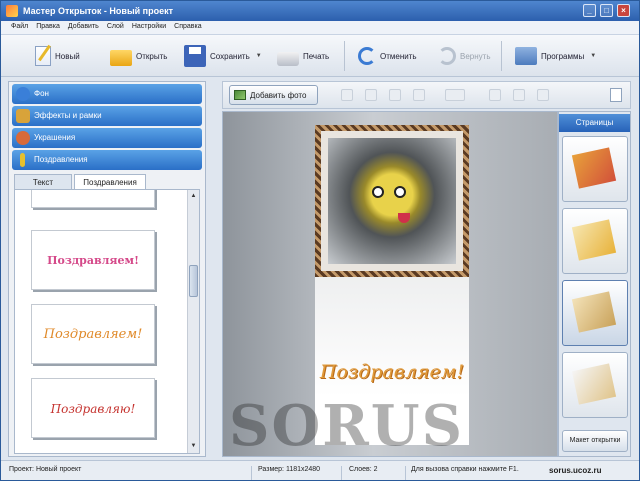  What do you see at coordinates (68, 115) in the screenshot?
I see `category-label: Эффекты и рамки` at bounding box center [68, 115].